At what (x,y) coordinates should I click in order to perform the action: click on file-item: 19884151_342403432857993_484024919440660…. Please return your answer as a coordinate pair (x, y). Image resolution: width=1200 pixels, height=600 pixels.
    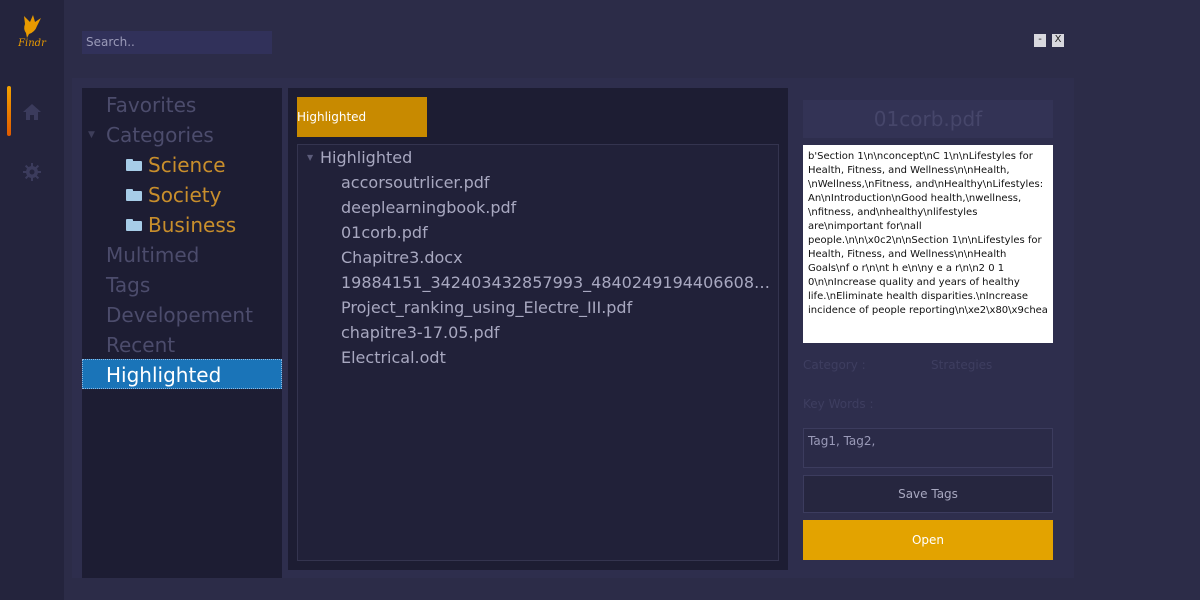
    Looking at the image, I should click on (559, 283).